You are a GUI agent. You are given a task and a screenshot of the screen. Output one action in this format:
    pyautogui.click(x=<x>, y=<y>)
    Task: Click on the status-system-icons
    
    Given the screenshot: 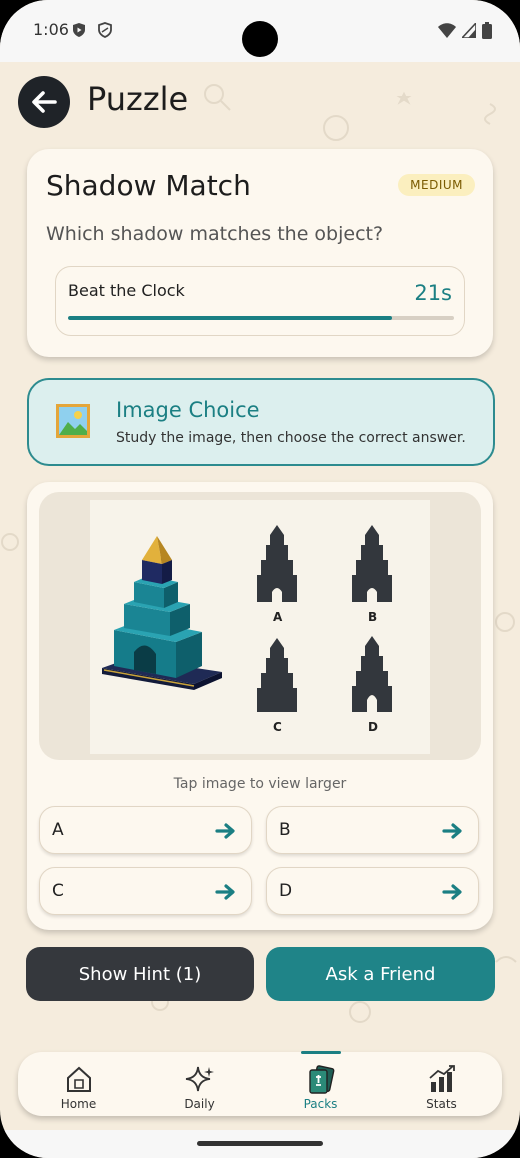 What is the action you would take?
    pyautogui.click(x=465, y=30)
    